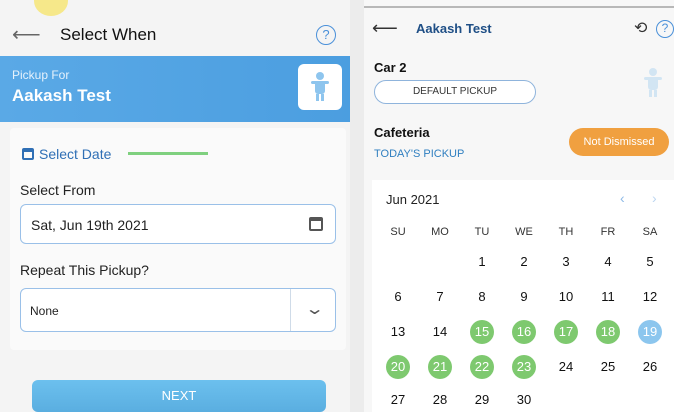 This screenshot has width=674, height=412. I want to click on calendar-day: 29, so click(482, 400).